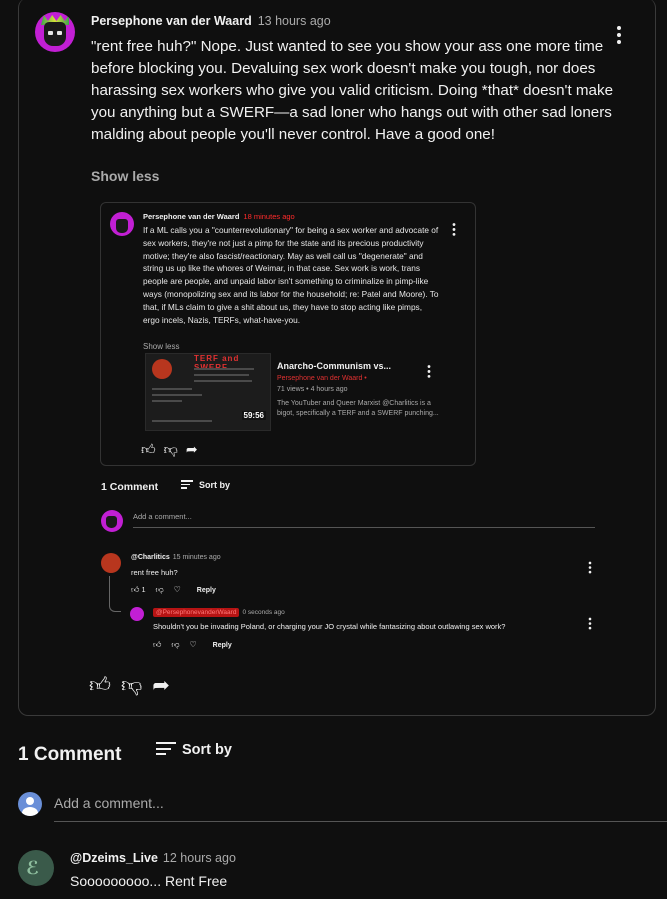 The image size is (667, 899). Describe the element at coordinates (175, 644) in the screenshot. I see `subreply-thumbs-down-icon: 👎︎` at that location.